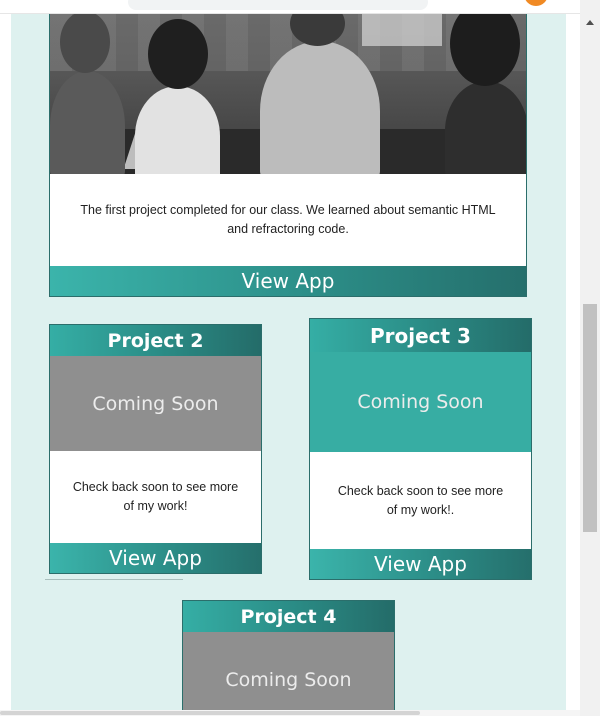 Image resolution: width=600 pixels, height=716 pixels. Describe the element at coordinates (288, 281) in the screenshot. I see `view-app-button-1: View App` at that location.